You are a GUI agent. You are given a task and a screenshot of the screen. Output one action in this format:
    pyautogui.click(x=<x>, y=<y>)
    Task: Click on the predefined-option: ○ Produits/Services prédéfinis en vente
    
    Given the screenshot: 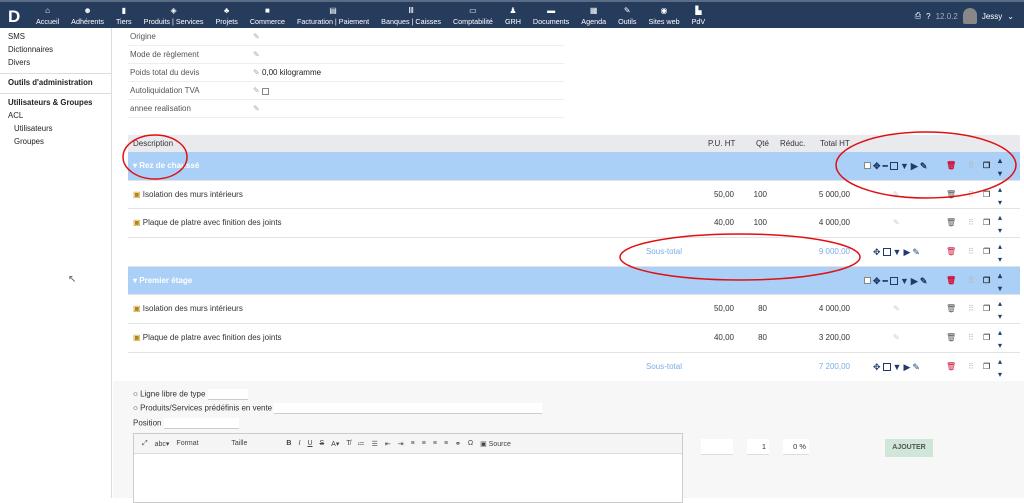 What is the action you would take?
    pyautogui.click(x=338, y=408)
    